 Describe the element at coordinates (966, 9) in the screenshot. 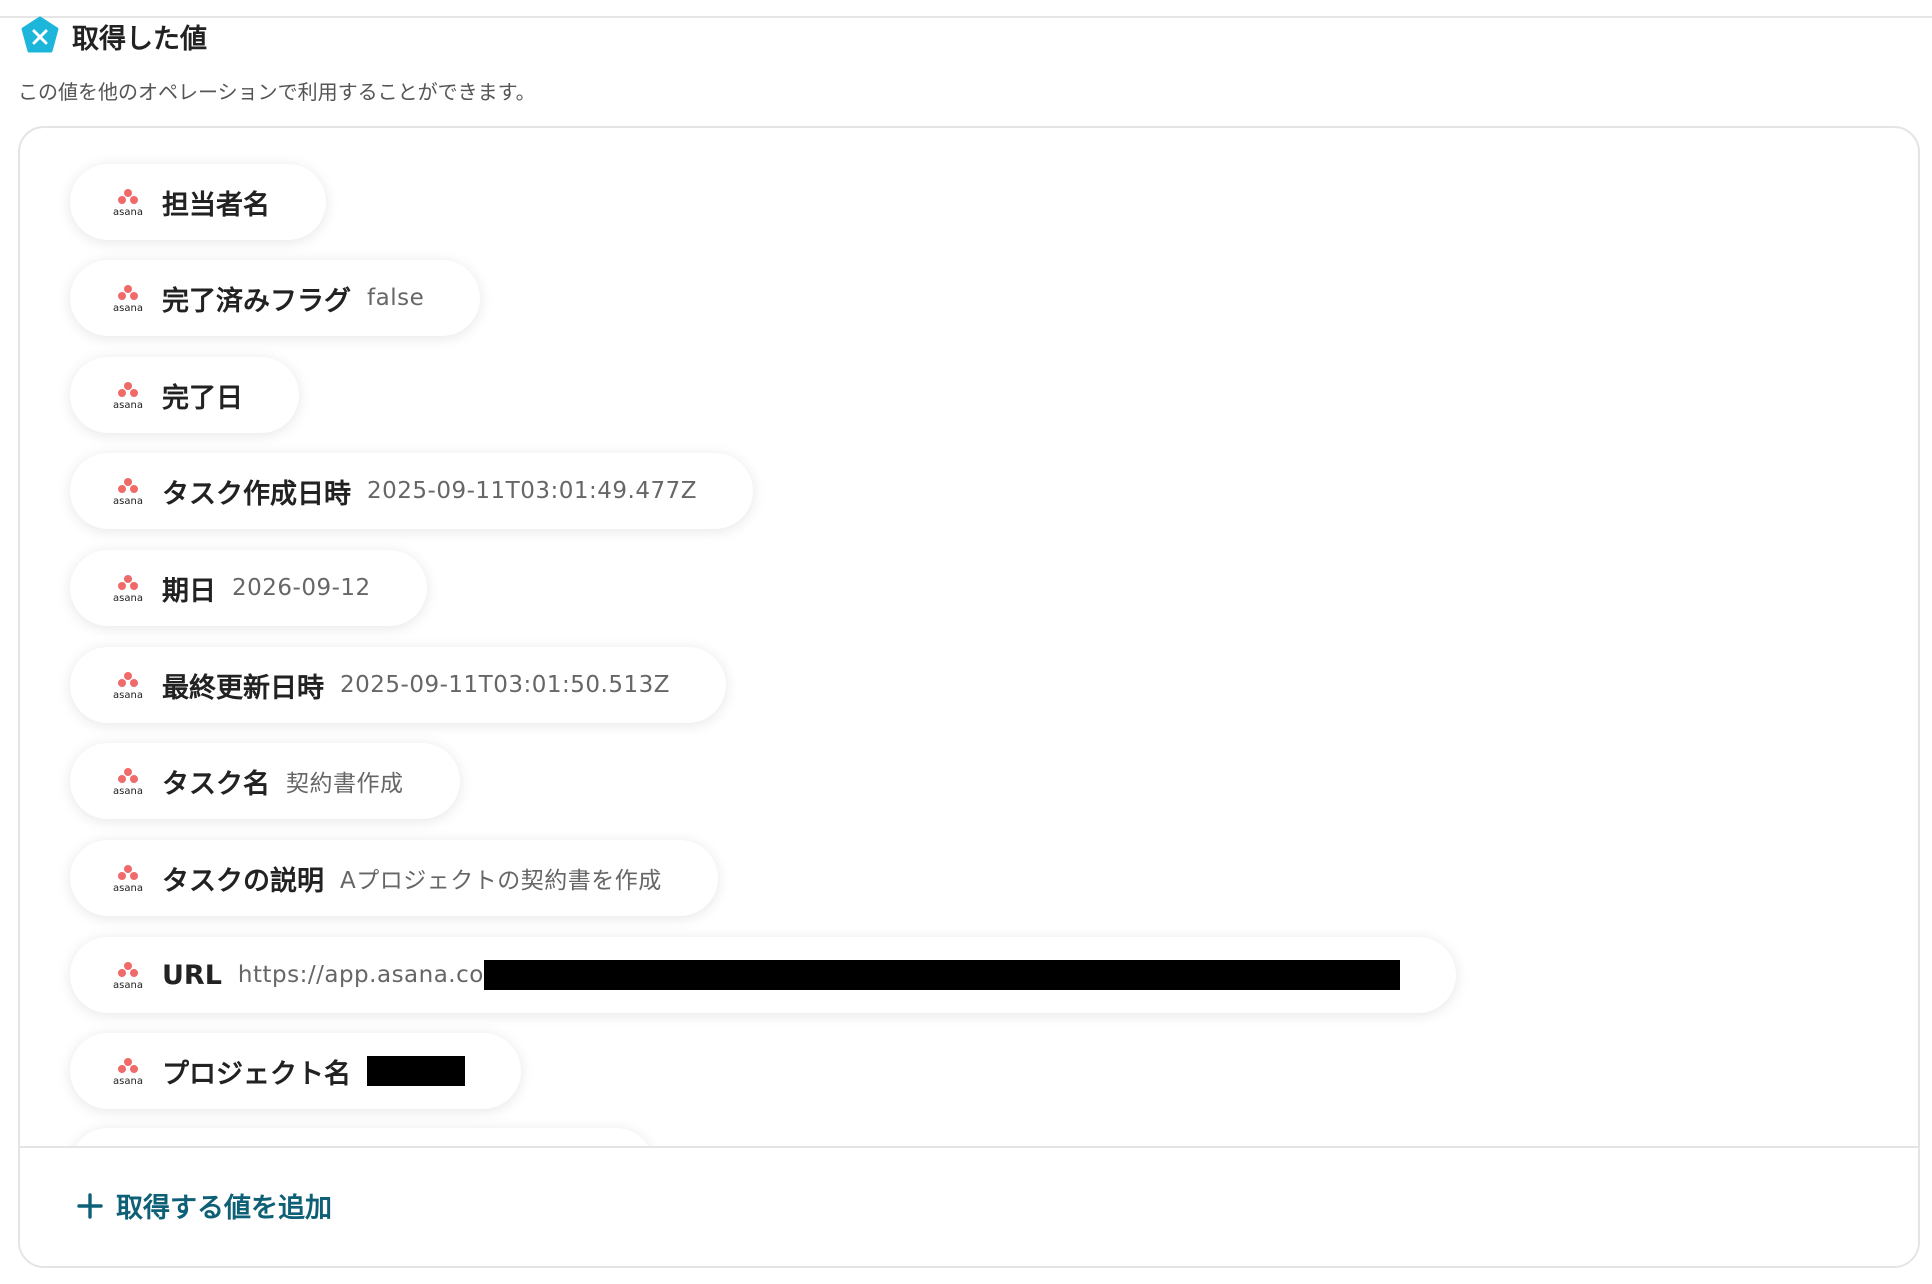

I see `top-divider` at that location.